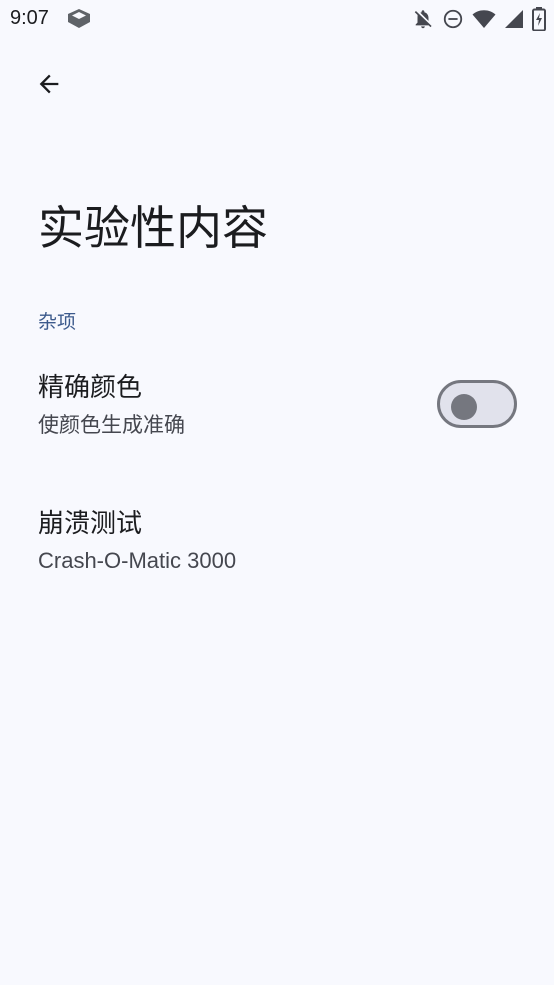 The width and height of the screenshot is (554, 985). I want to click on status-icons, so click(479, 19).